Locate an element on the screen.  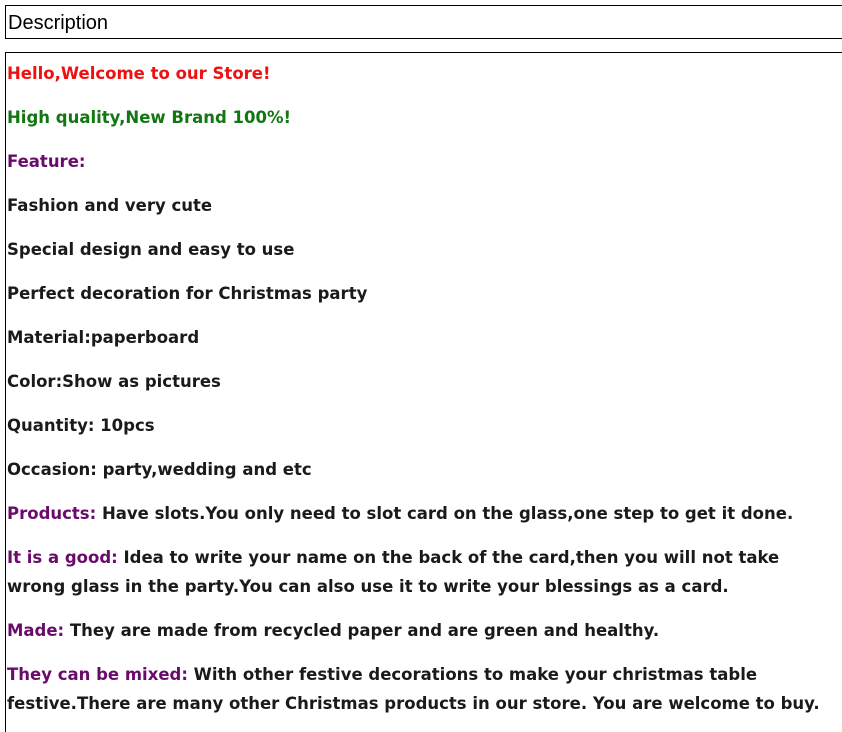
quality-line: High quality,New Brand 100%! is located at coordinates (149, 117).